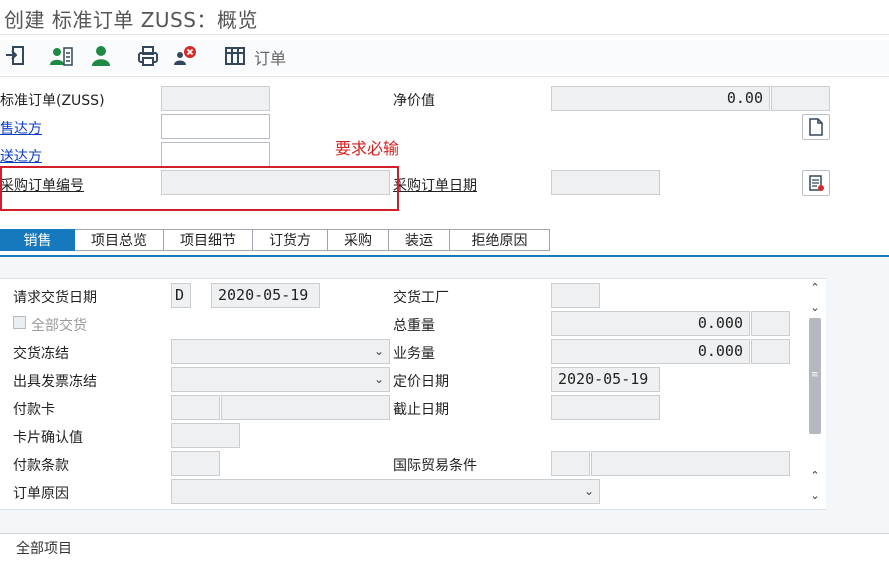 This screenshot has height=564, width=889. Describe the element at coordinates (265, 295) in the screenshot. I see `req-delivery-date-field: 2020-05-19` at that location.